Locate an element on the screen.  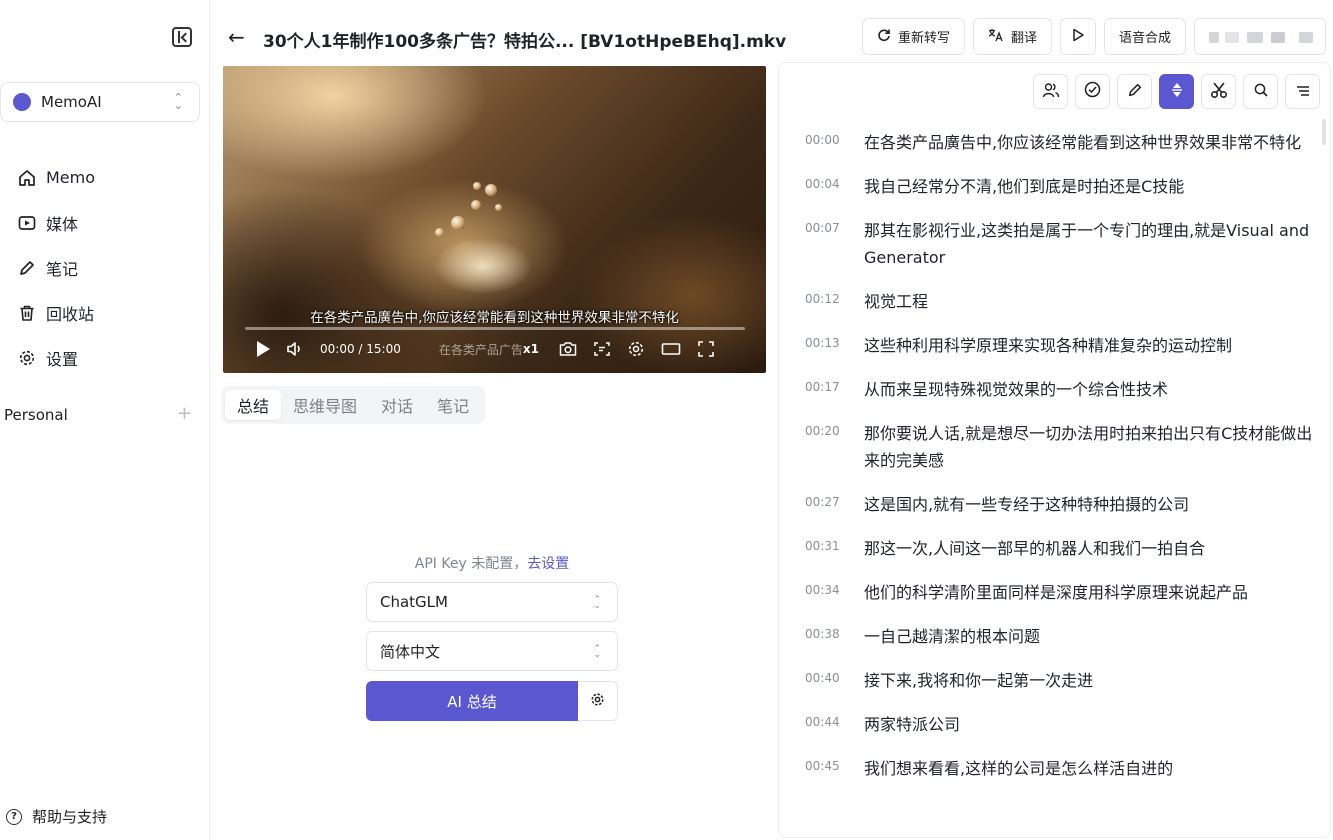
transcript-segment: 00:27 这是国内,就有一些专经于这种特种拍摄的公司 is located at coordinates (1060, 504).